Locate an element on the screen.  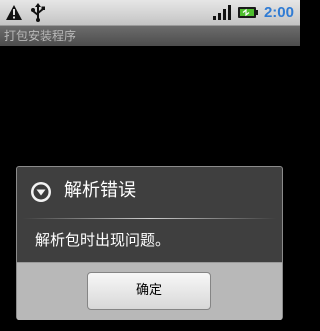
status-clock: 2:00 is located at coordinates (278, 12).